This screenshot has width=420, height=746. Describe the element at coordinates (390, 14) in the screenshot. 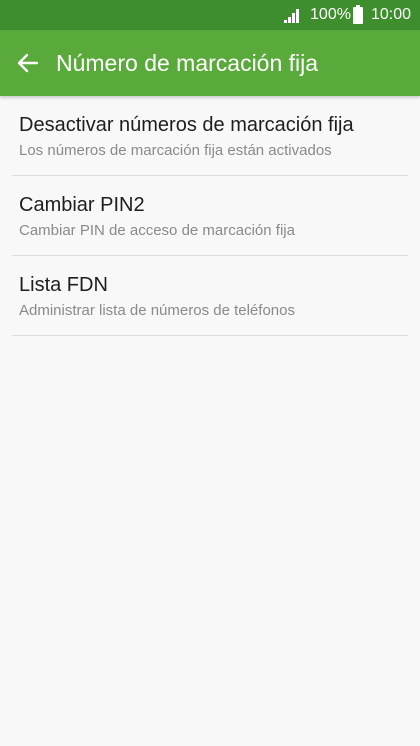

I see `clock: 10:00` at that location.